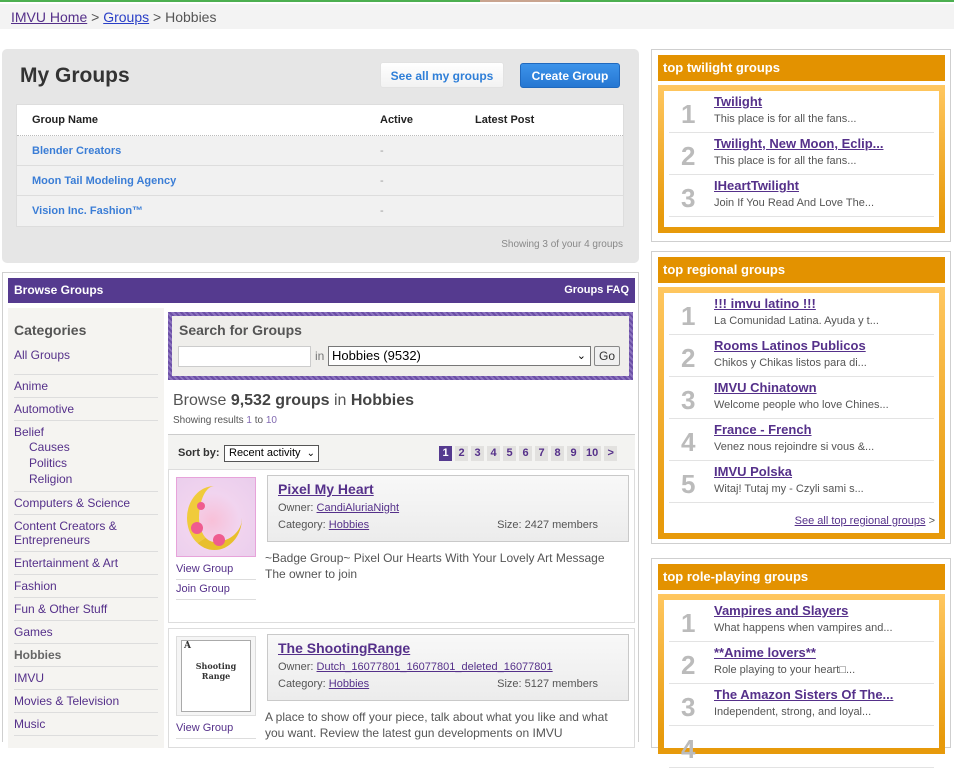 The image size is (954, 768). I want to click on results-from: 1, so click(249, 420).